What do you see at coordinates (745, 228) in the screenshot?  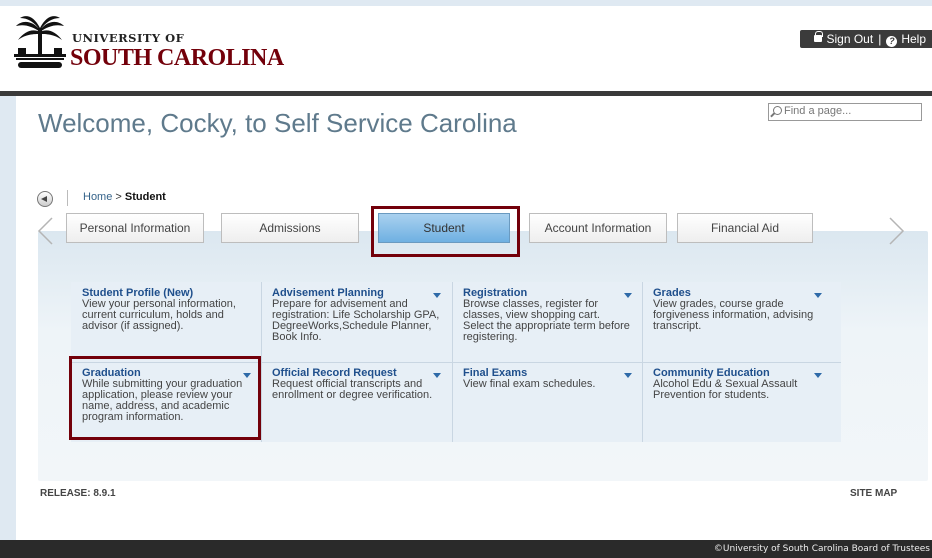 I see `tab-financial-aid: Financial Aid` at bounding box center [745, 228].